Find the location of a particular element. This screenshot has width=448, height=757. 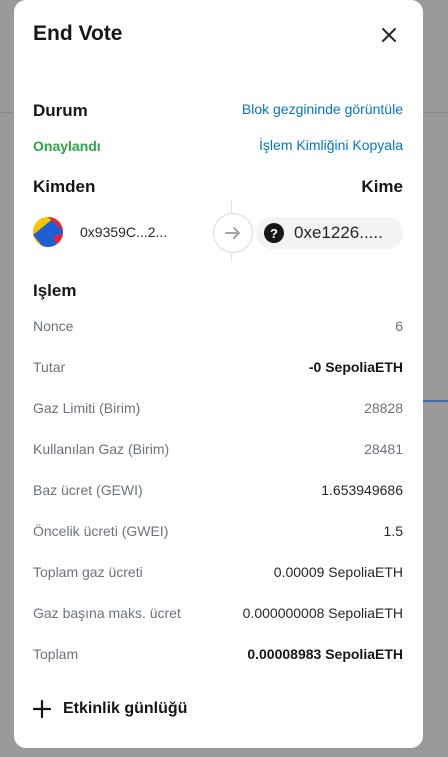

detail-label: Nonce is located at coordinates (53, 326).